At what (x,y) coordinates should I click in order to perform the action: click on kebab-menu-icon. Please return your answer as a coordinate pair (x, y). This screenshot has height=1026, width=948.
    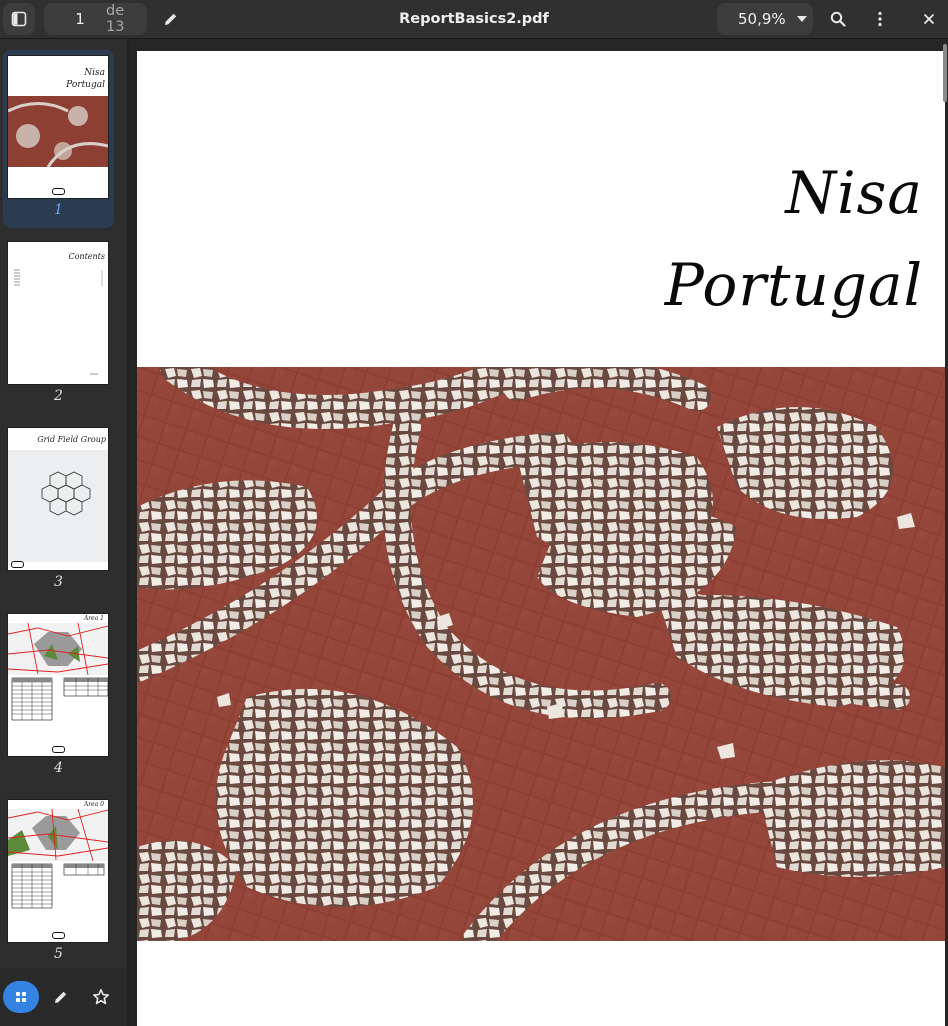
    Looking at the image, I should click on (880, 19).